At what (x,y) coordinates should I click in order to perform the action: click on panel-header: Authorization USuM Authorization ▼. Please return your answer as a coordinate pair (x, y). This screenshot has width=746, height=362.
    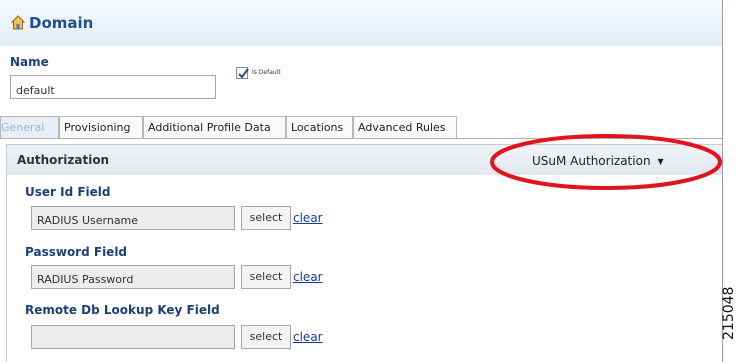
    Looking at the image, I should click on (364, 160).